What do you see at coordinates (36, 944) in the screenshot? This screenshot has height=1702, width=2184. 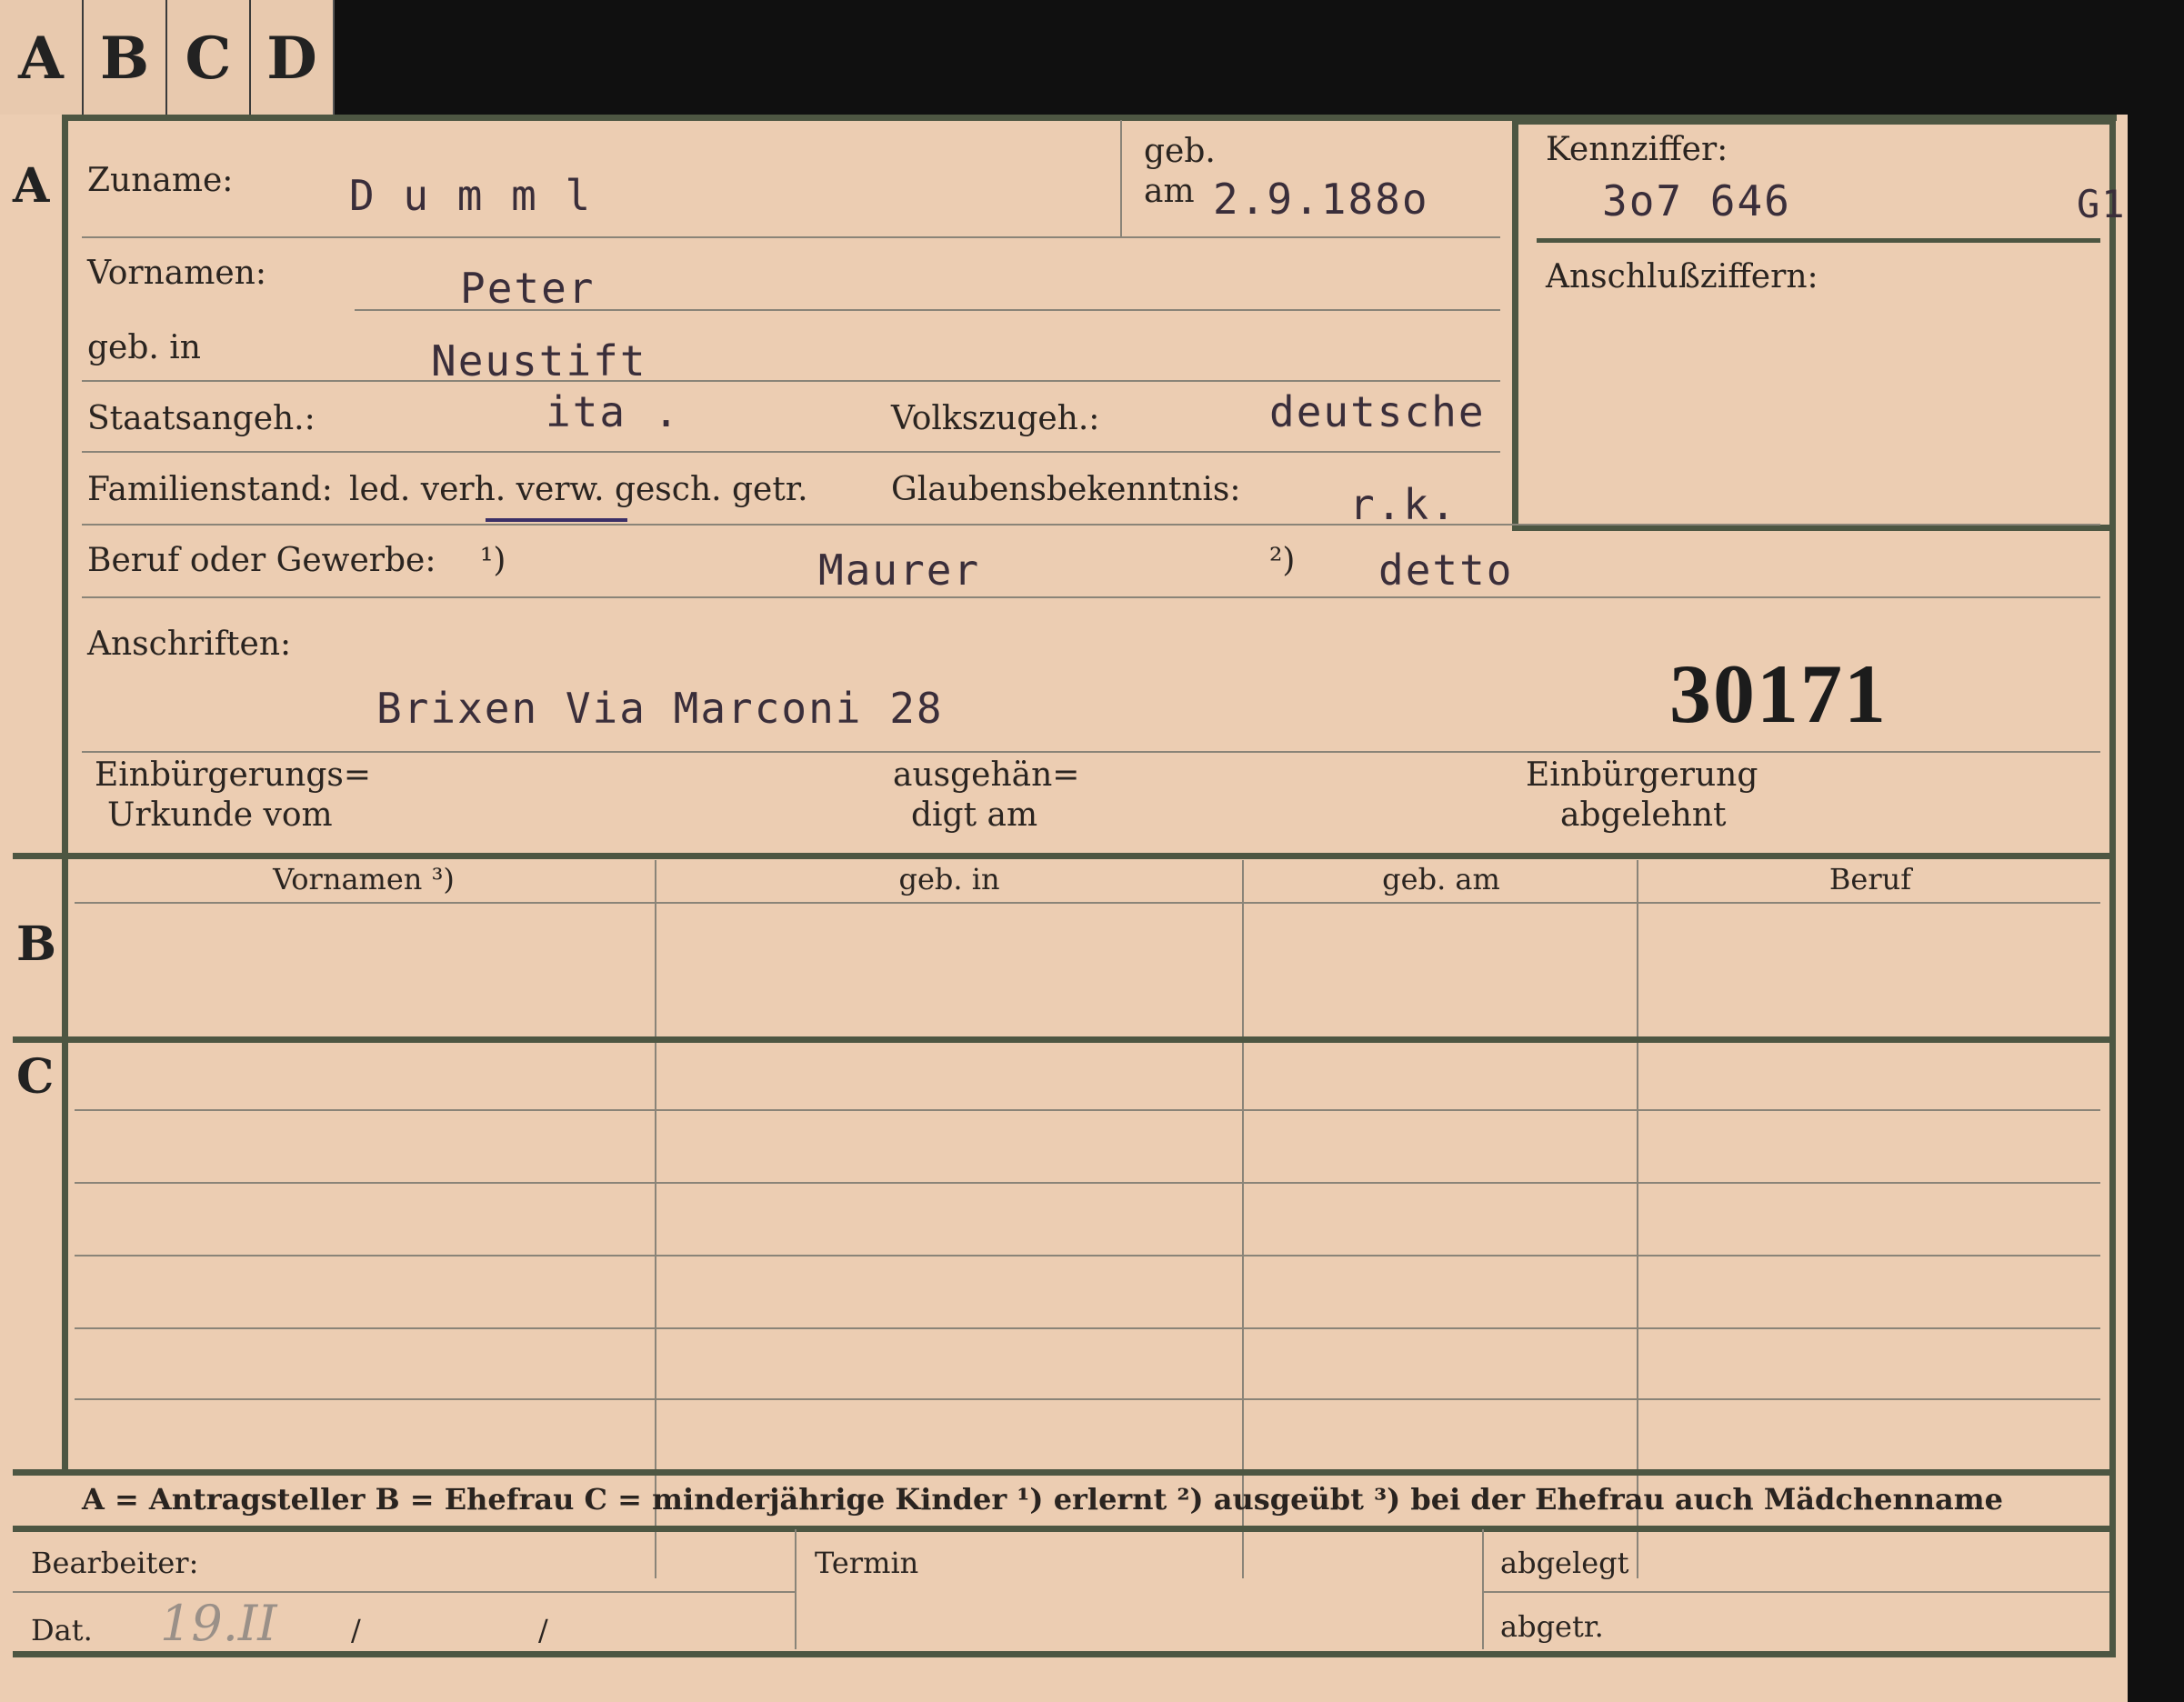 I see `section-b-marker: B` at bounding box center [36, 944].